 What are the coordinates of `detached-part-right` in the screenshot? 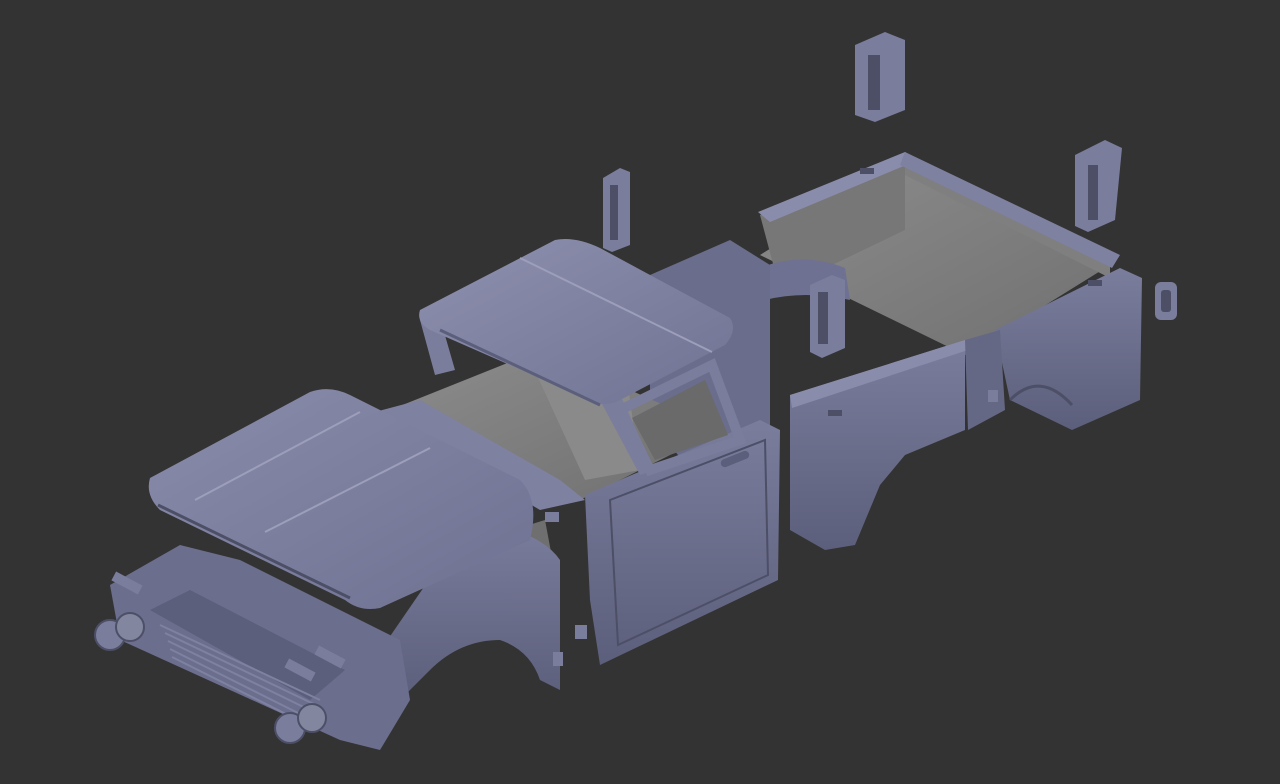 It's located at (1098, 186).